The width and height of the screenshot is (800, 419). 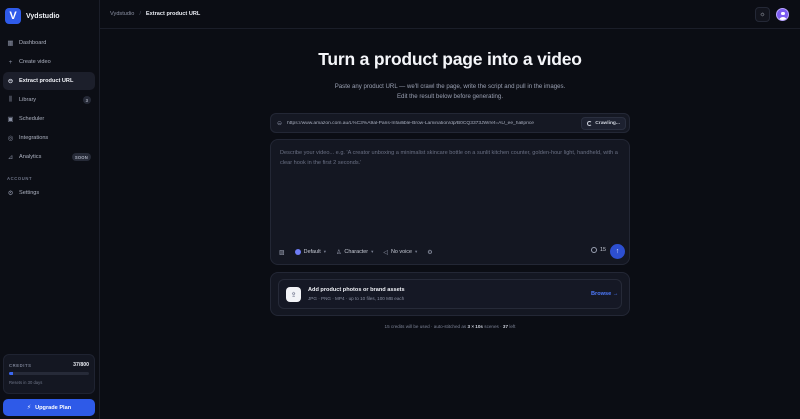 What do you see at coordinates (26, 382) in the screenshot?
I see `credits-reset-text: Resets in 30 days` at bounding box center [26, 382].